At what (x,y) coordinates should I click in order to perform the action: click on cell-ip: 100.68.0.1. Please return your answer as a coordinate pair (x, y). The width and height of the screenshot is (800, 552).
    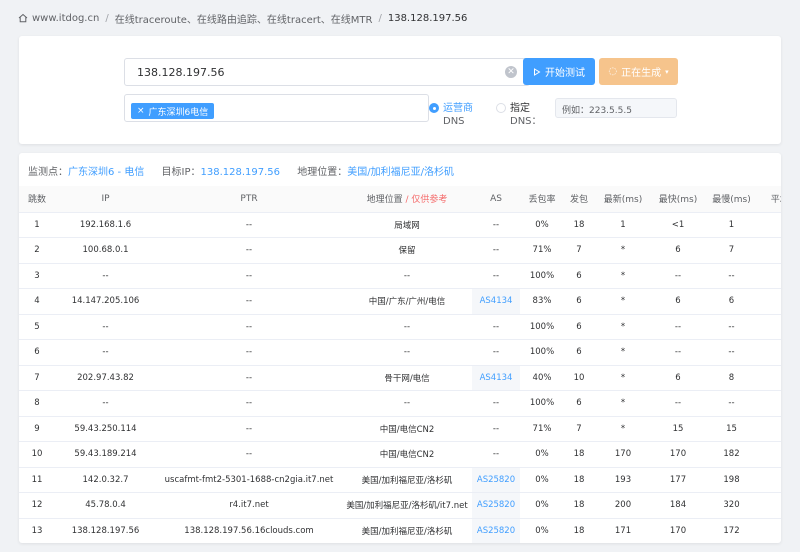
    Looking at the image, I should click on (105, 250).